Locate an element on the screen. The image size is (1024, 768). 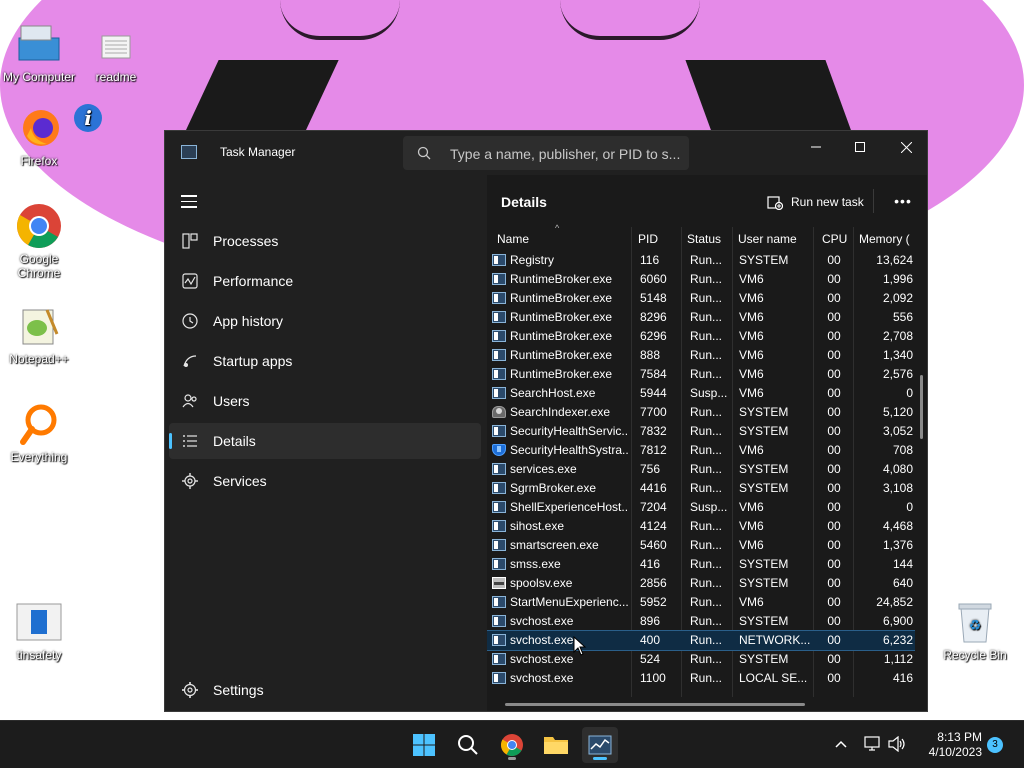
table-row: ShellExperienceHost.... 7204 Susp... VM6 00 0 is located at coordinates (701, 507).